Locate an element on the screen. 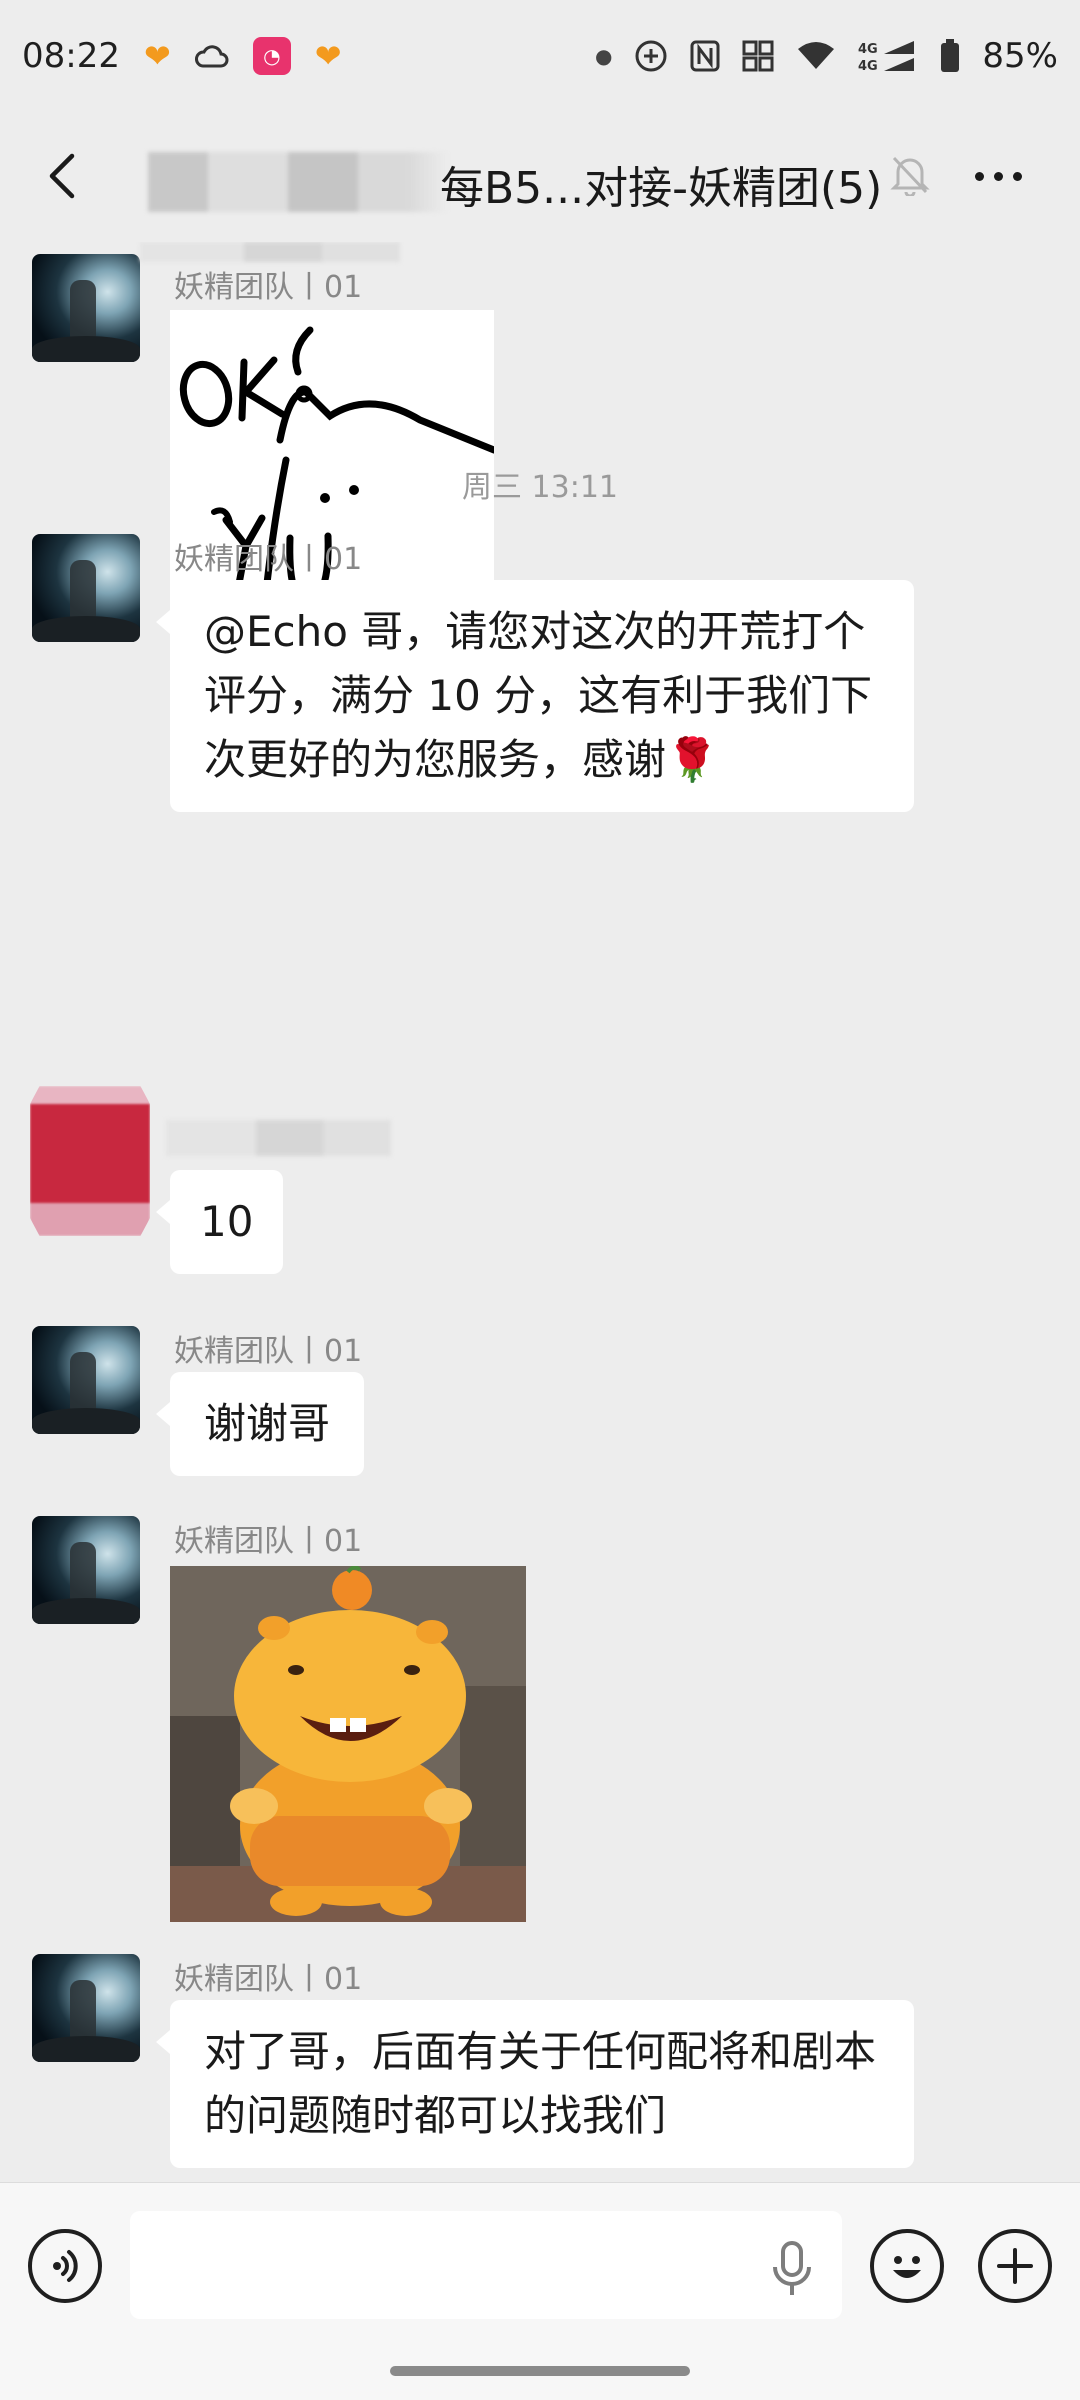  home-indicator is located at coordinates (540, 2371).